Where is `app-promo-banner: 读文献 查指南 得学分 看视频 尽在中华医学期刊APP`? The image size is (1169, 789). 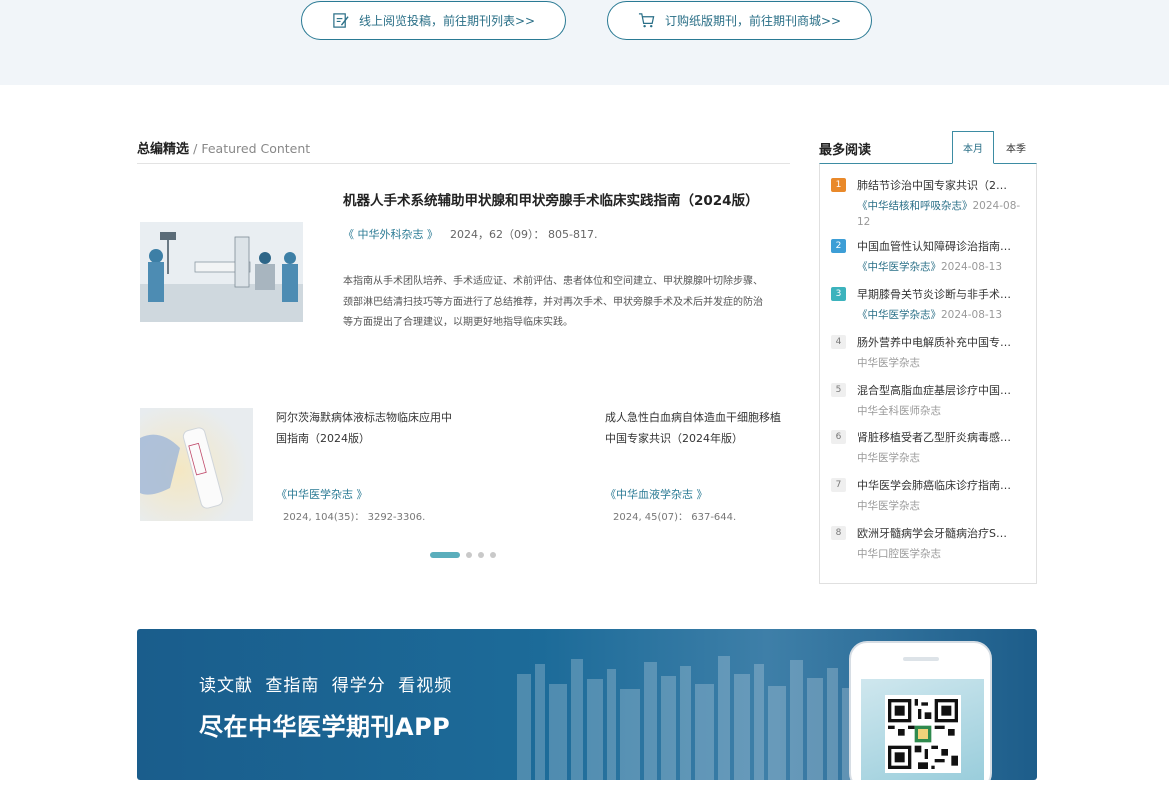 app-promo-banner: 读文献 查指南 得学分 看视频 尽在中华医学期刊APP is located at coordinates (587, 704).